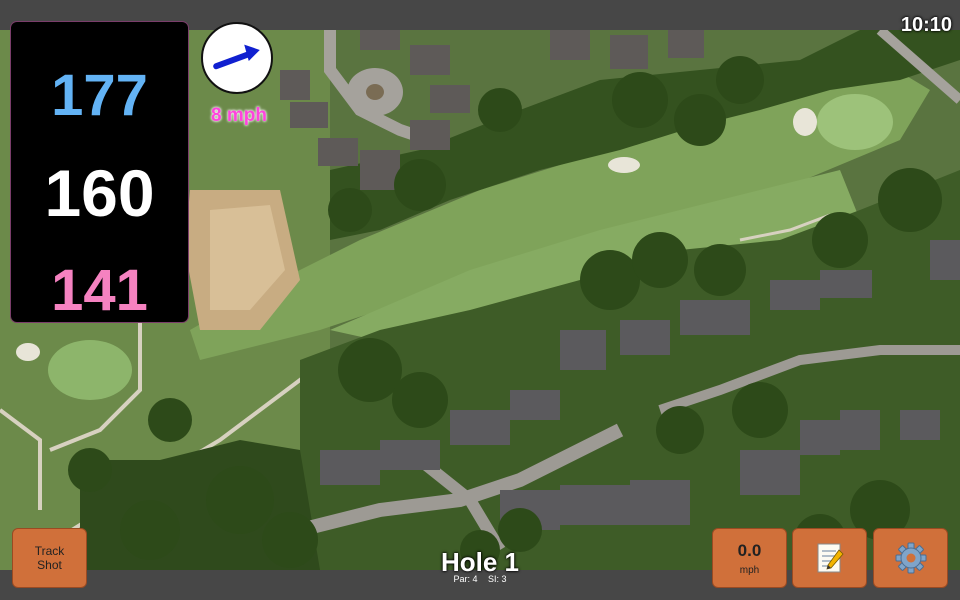 The width and height of the screenshot is (960, 600). What do you see at coordinates (480, 579) in the screenshot?
I see `hole-details: Par: 4 SI: 3` at bounding box center [480, 579].